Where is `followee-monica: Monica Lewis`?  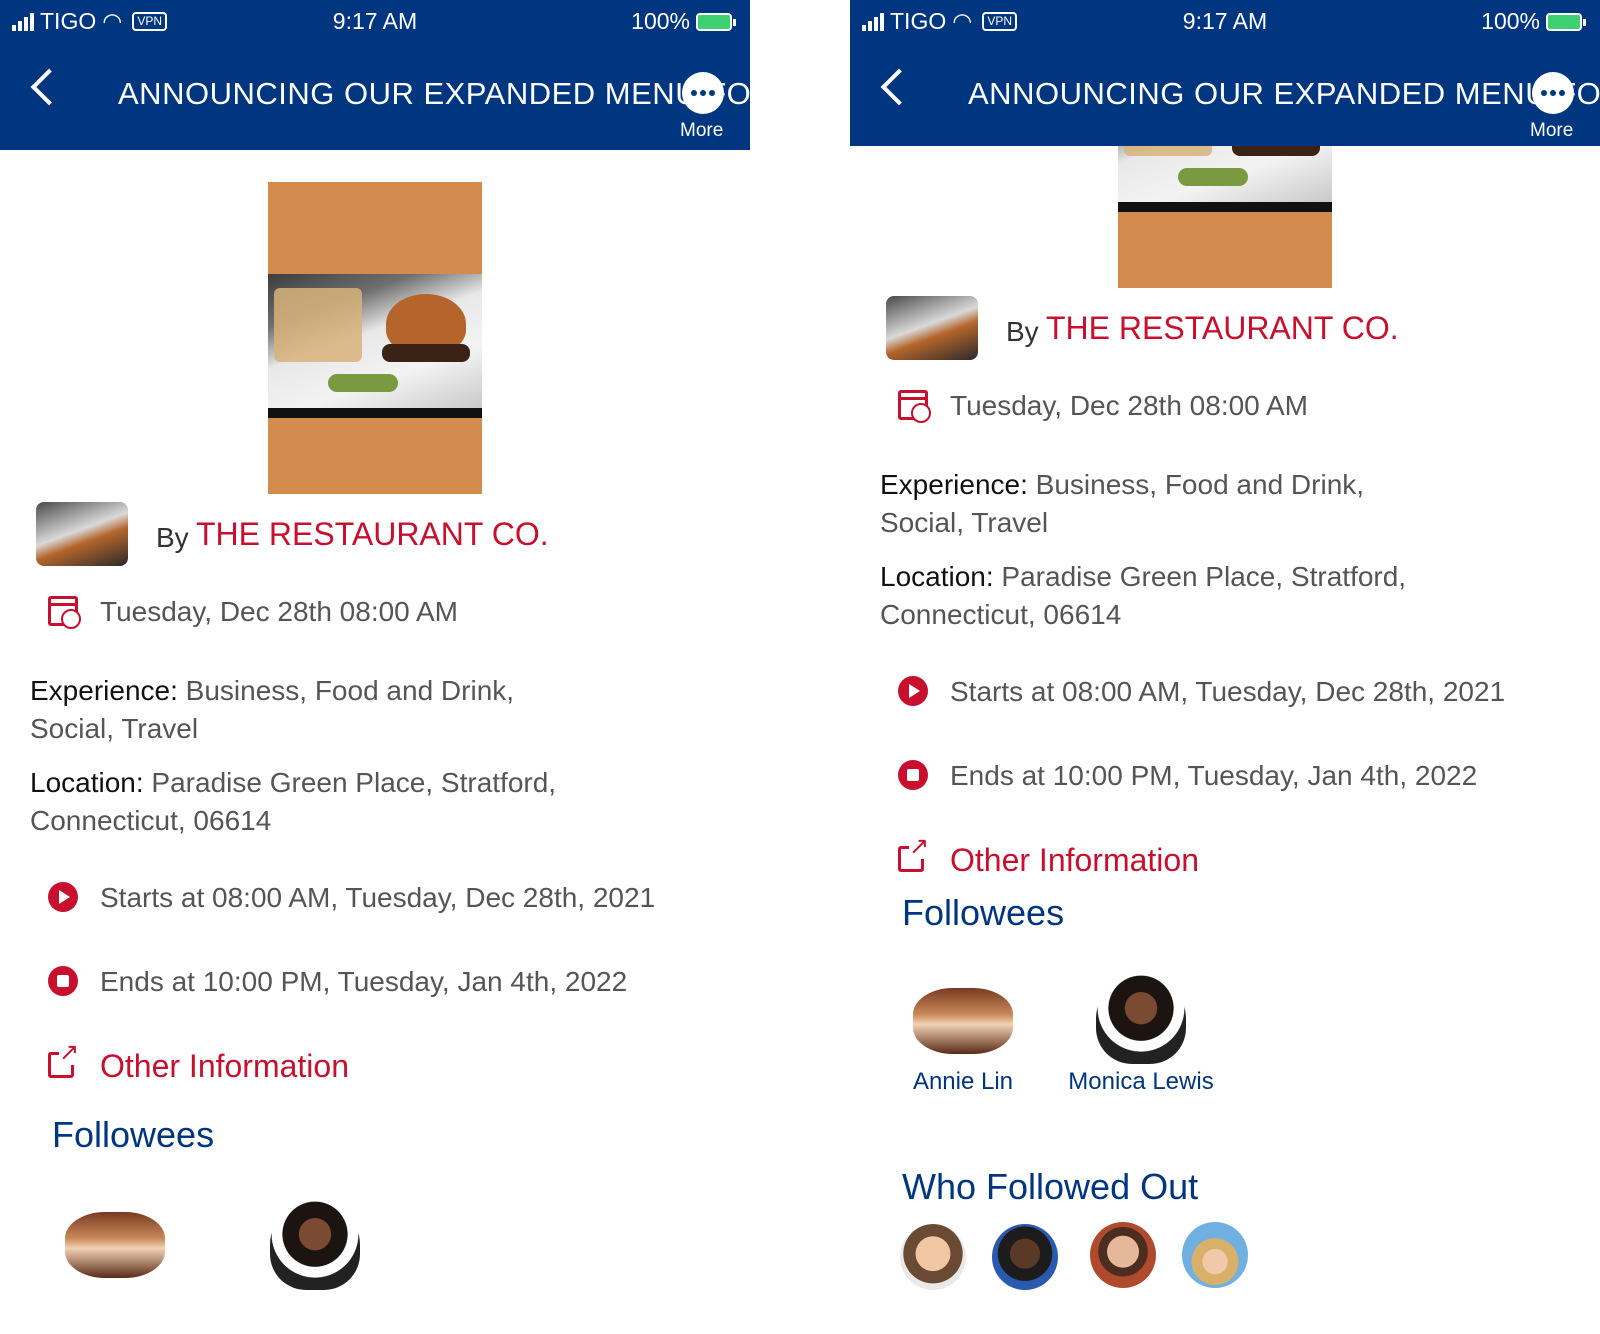
followee-monica: Monica Lewis is located at coordinates (1141, 1035).